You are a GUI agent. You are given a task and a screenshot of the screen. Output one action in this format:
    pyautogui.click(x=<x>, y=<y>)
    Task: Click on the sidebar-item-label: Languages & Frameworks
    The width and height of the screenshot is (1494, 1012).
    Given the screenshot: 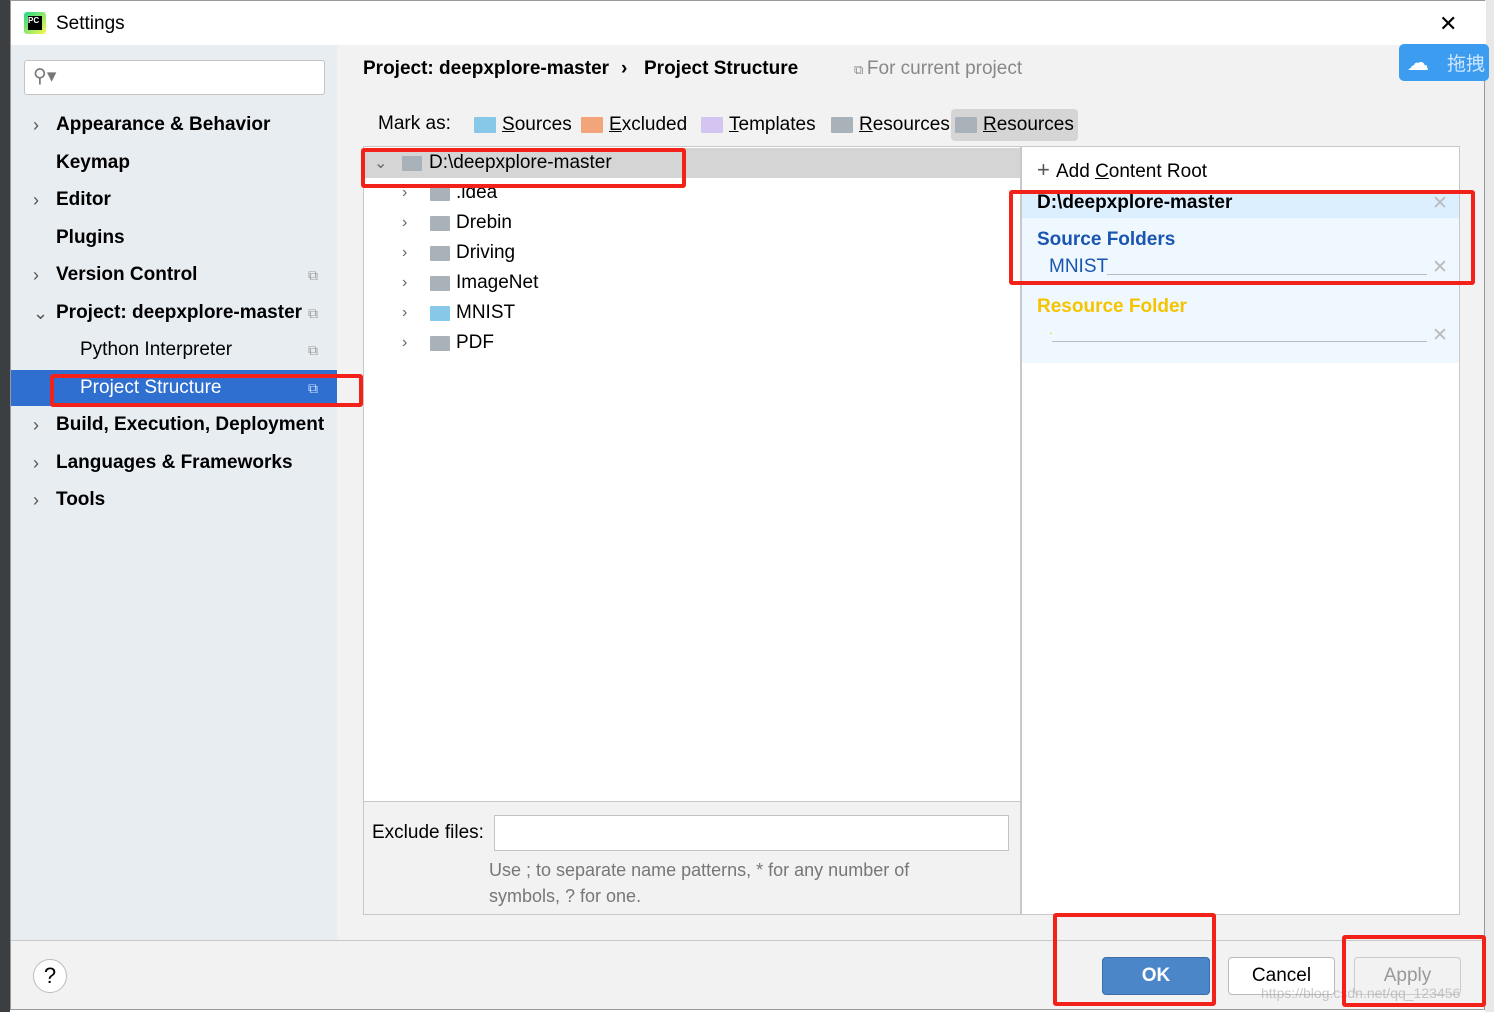 What is the action you would take?
    pyautogui.click(x=174, y=462)
    